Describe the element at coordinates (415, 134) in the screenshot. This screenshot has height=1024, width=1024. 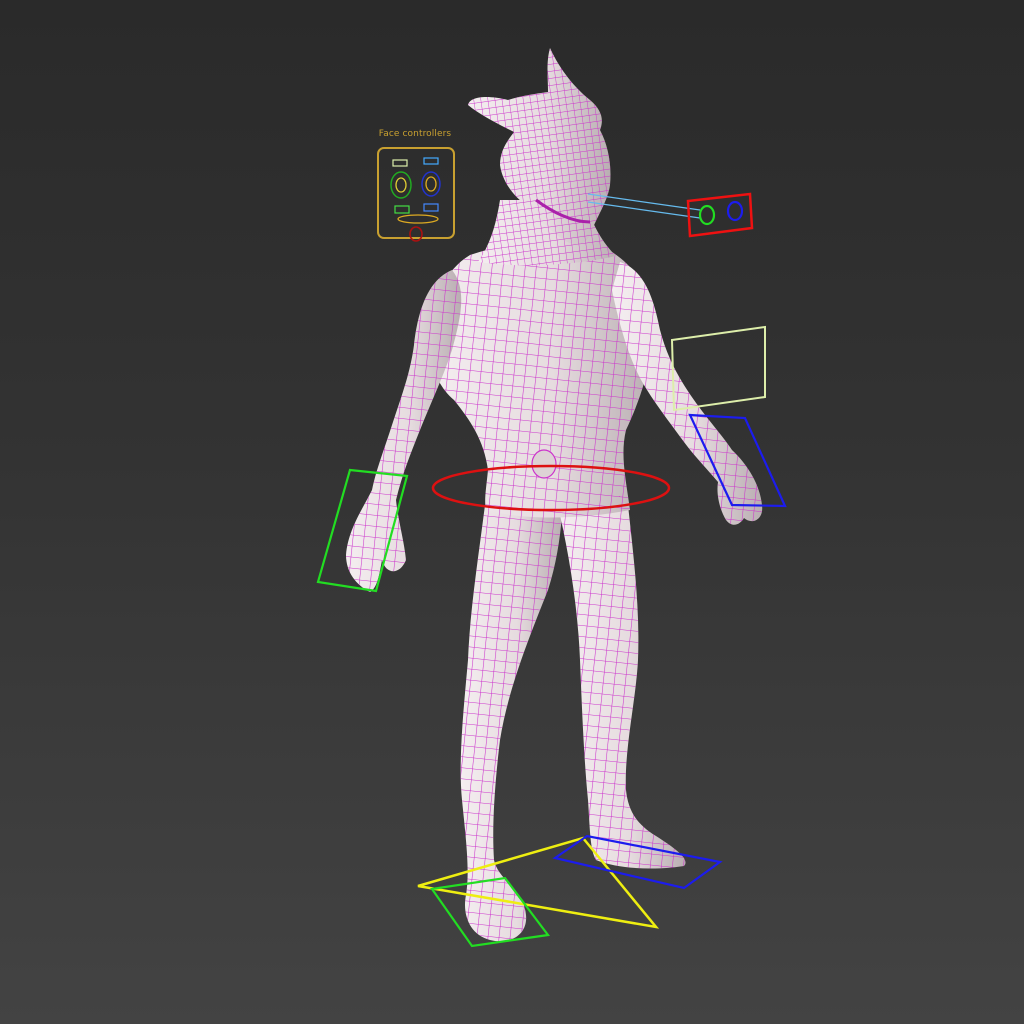
I see `face-controllers-label: Face controllers` at that location.